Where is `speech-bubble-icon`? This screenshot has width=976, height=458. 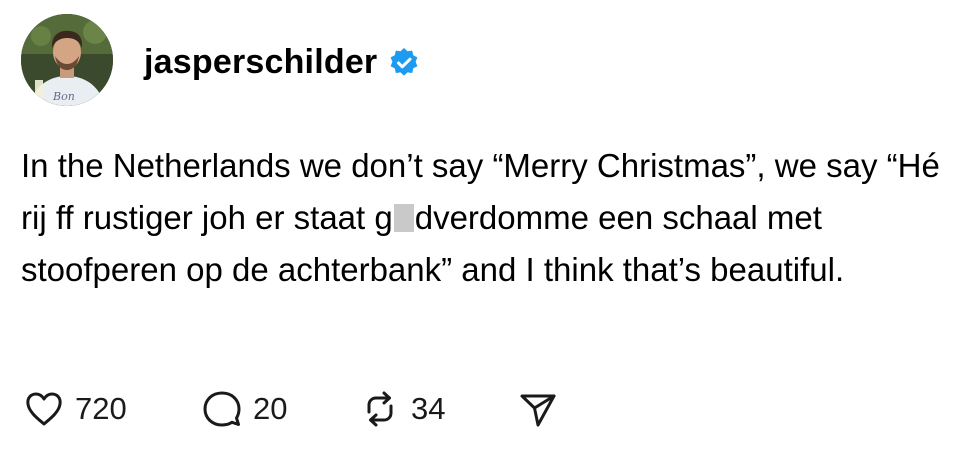 speech-bubble-icon is located at coordinates (222, 409).